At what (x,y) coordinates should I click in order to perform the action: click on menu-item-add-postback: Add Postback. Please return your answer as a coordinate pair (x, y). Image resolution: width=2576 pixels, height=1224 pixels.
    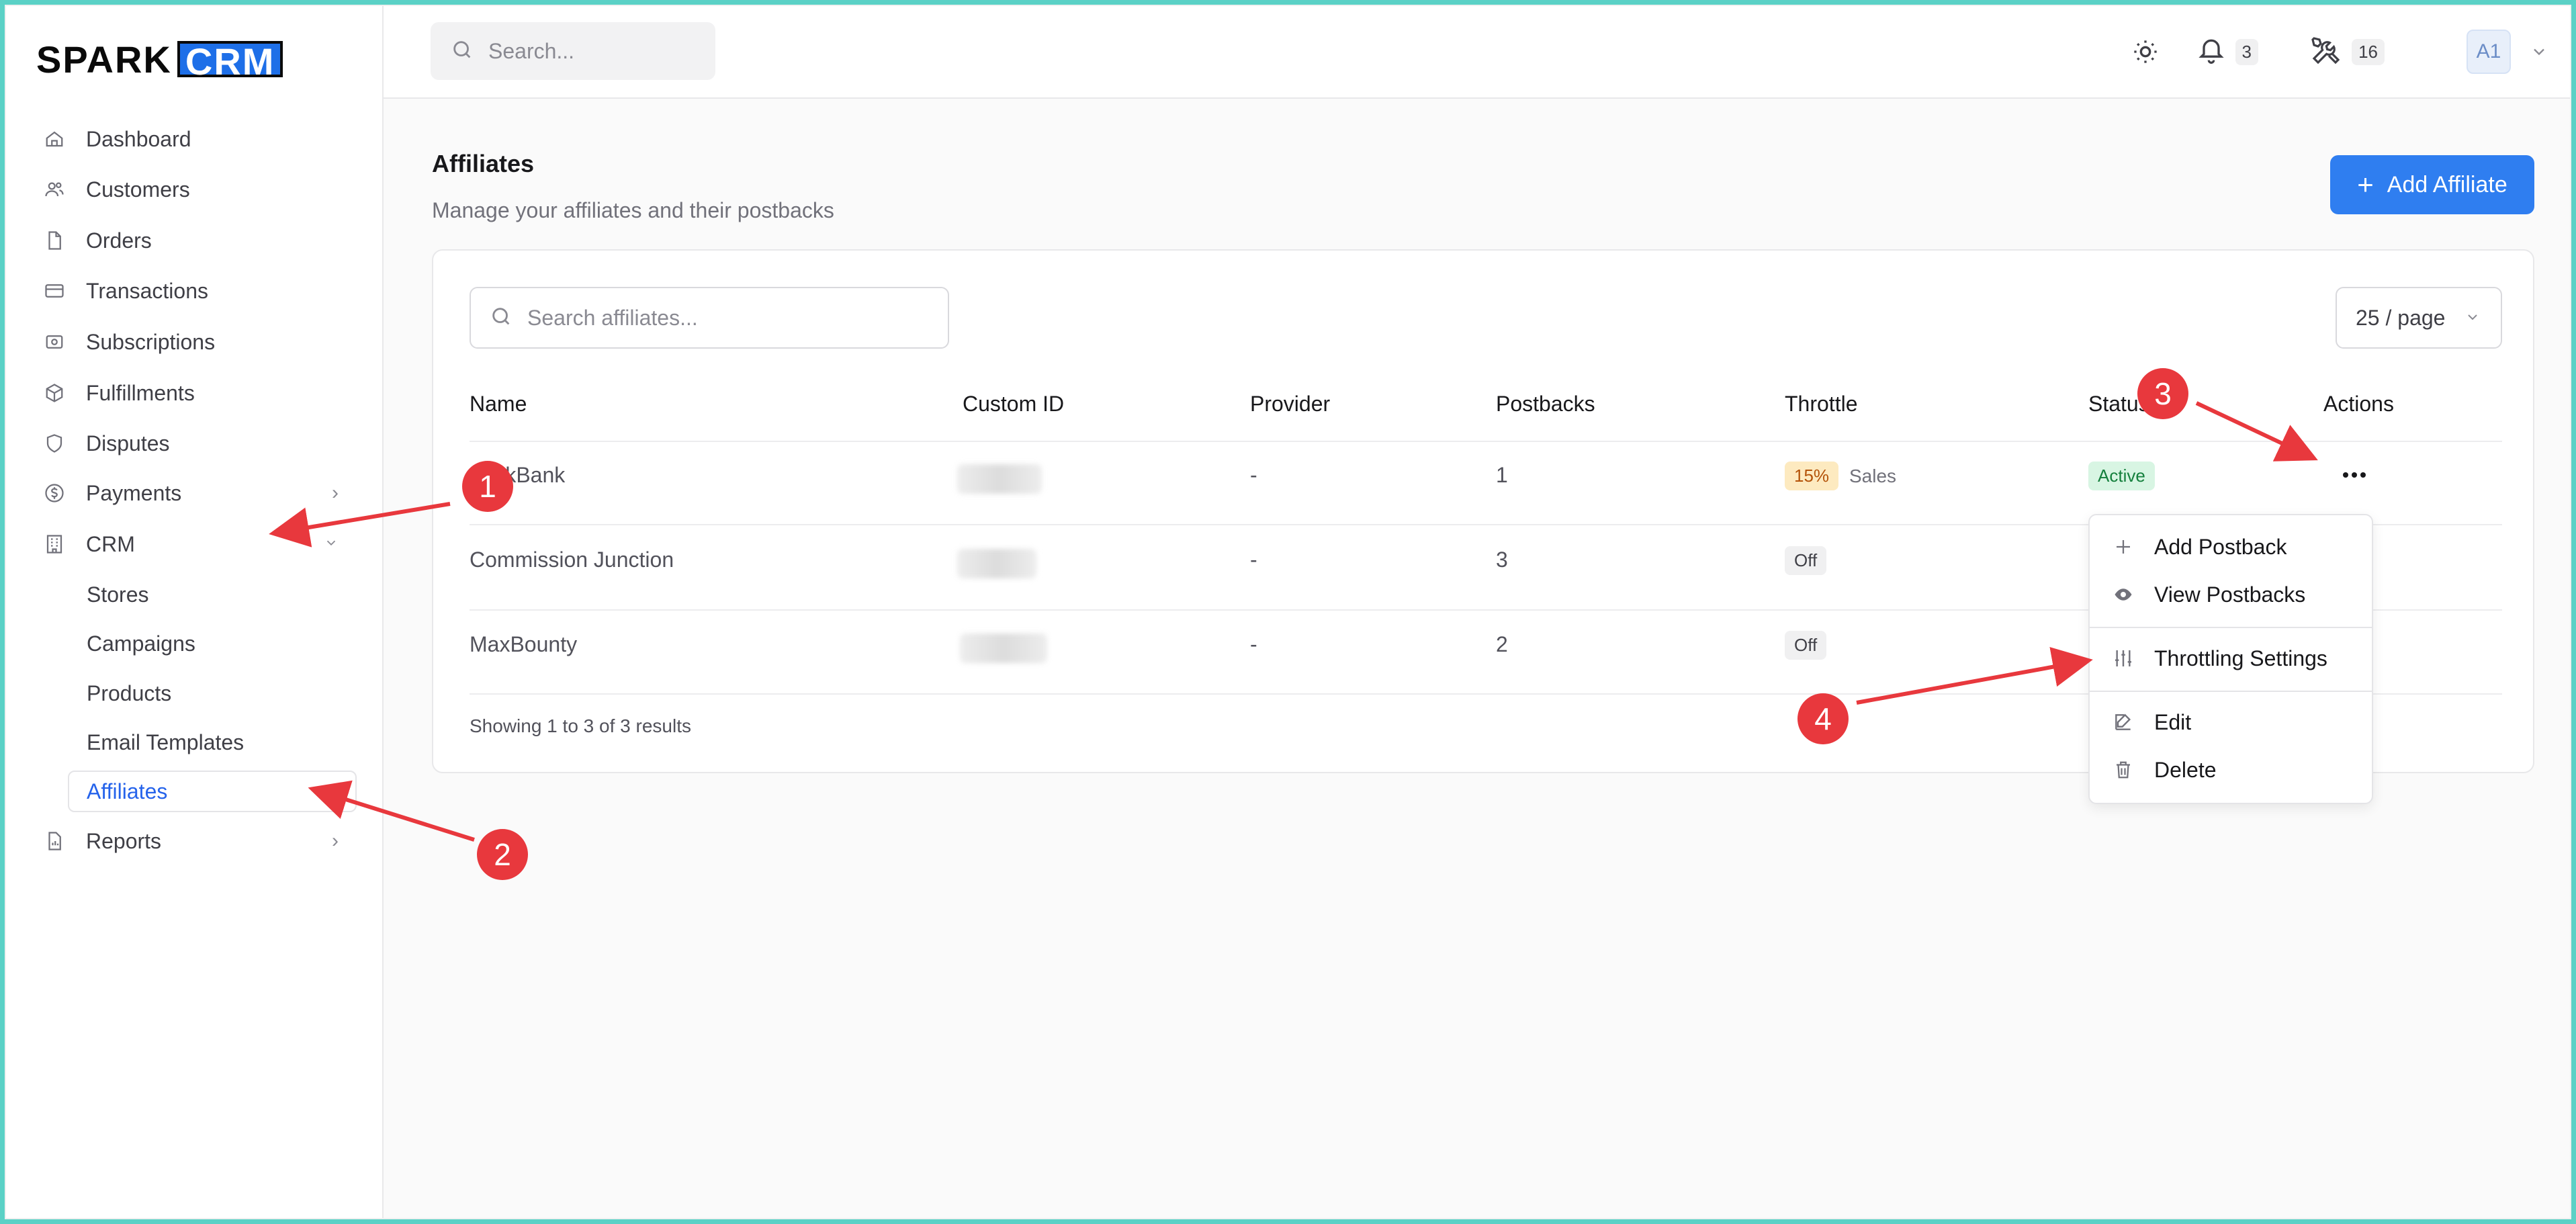
    Looking at the image, I should click on (2231, 546).